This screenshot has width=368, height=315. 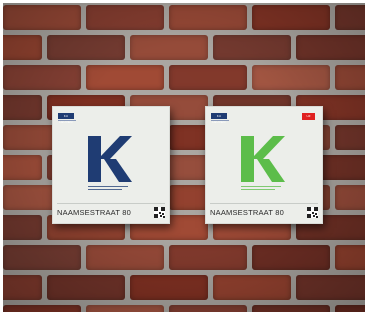 I want to click on right-sign: KU LEUVEN UZ NAAMSESTRAAT 80, so click(x=264, y=165).